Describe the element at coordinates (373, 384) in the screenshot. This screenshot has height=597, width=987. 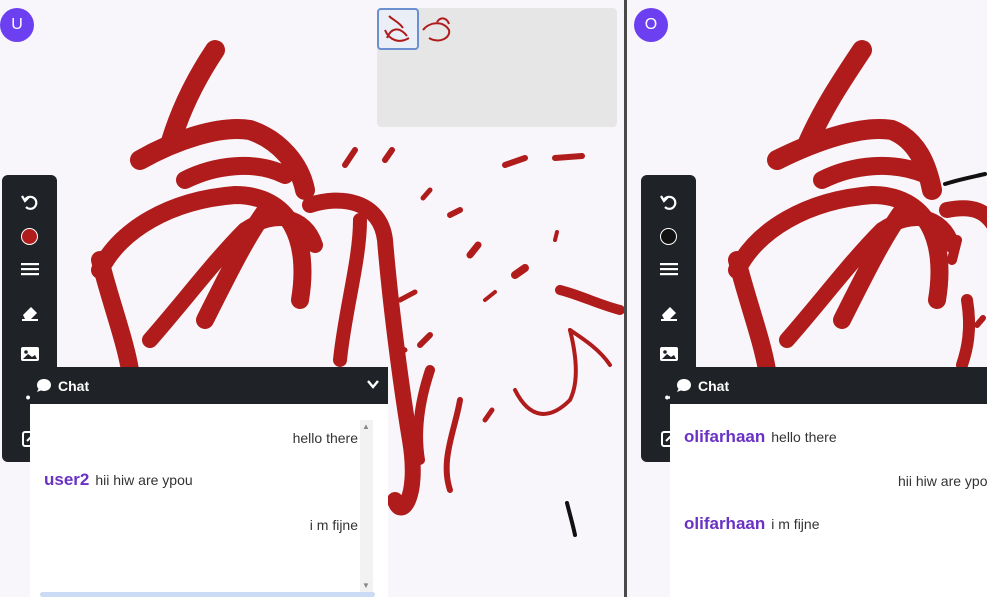
I see `chevron-down-icon` at that location.